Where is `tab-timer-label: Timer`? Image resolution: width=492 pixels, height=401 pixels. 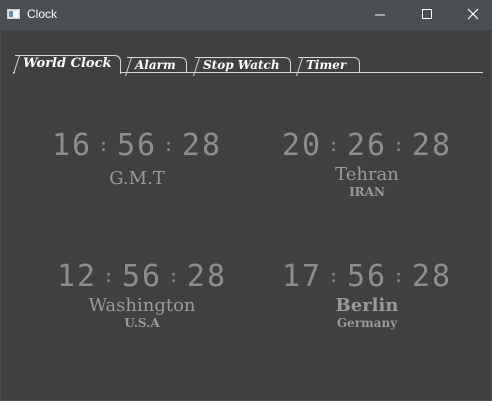 tab-timer-label: Timer is located at coordinates (326, 65).